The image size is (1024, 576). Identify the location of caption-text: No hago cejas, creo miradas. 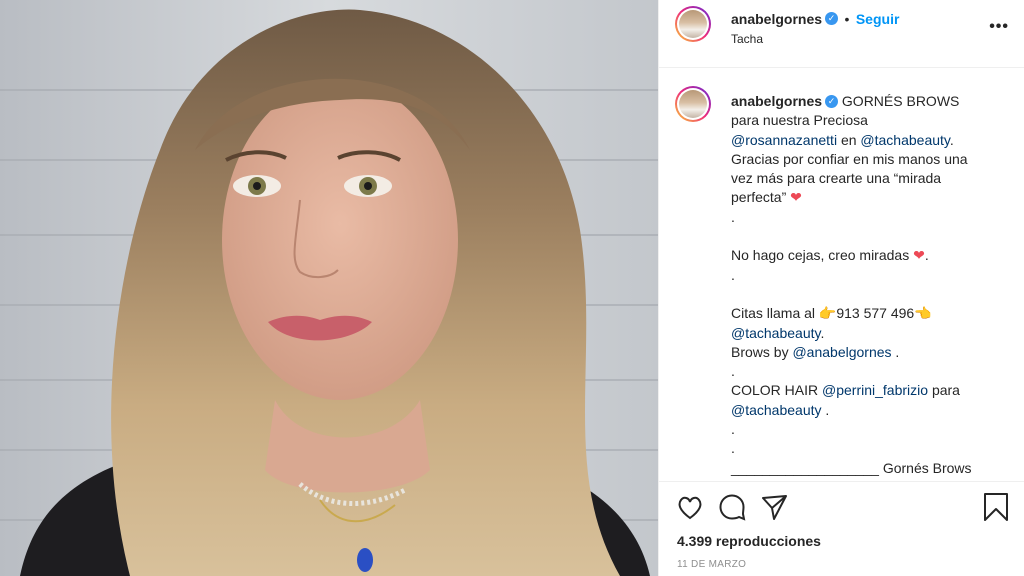
(822, 255).